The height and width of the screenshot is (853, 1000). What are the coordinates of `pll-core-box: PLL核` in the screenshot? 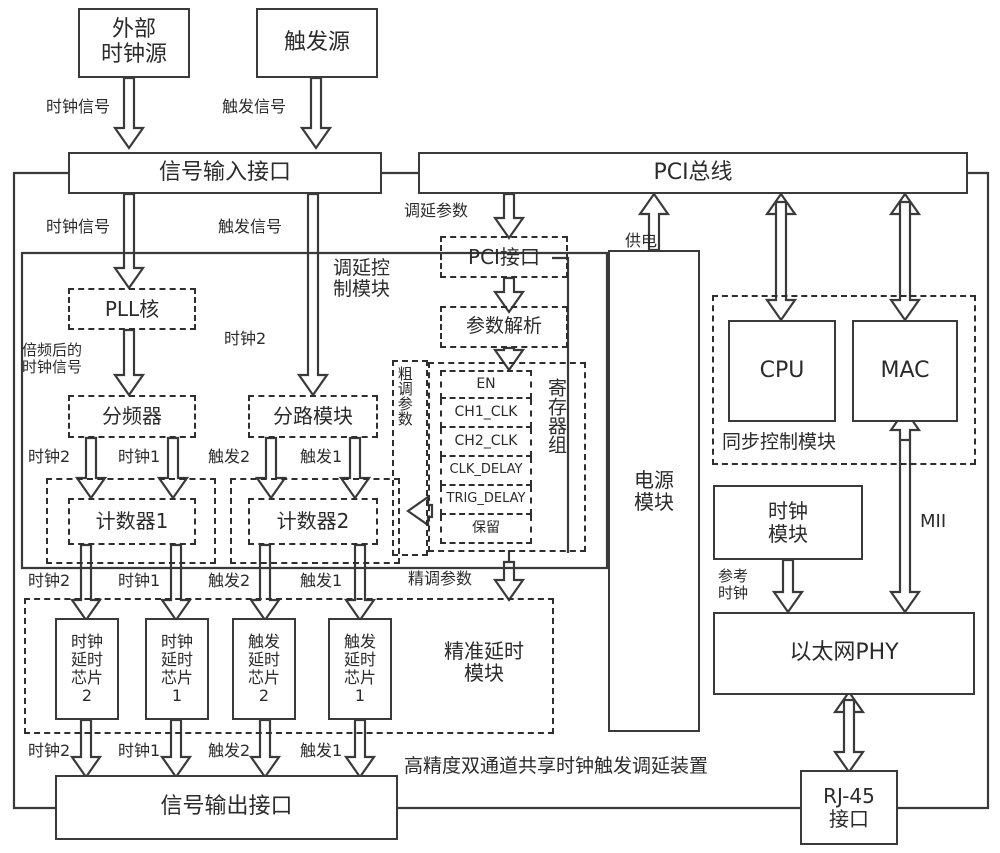 It's located at (132, 309).